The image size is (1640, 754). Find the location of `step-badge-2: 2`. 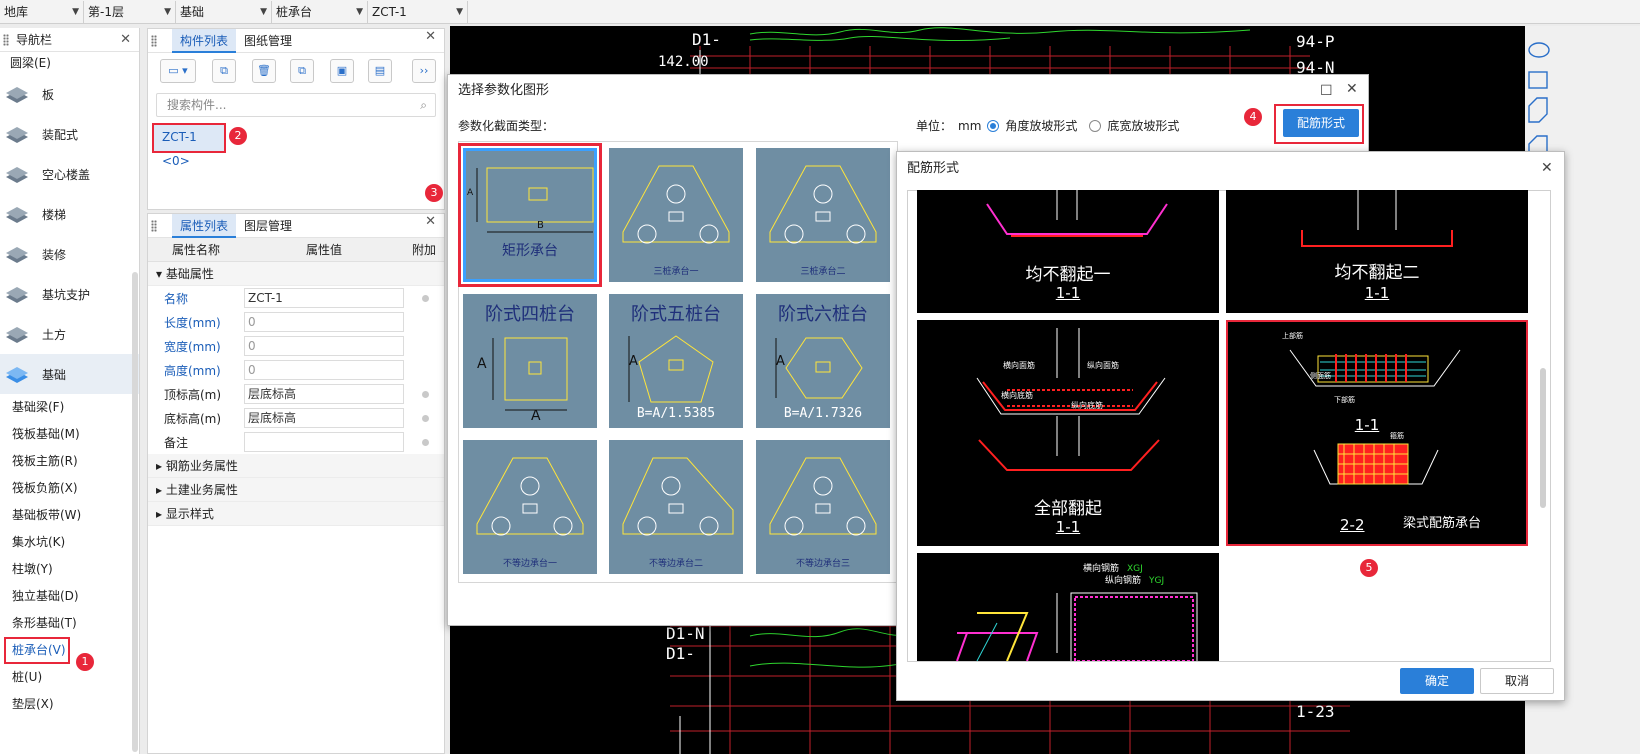

step-badge-2: 2 is located at coordinates (238, 136).